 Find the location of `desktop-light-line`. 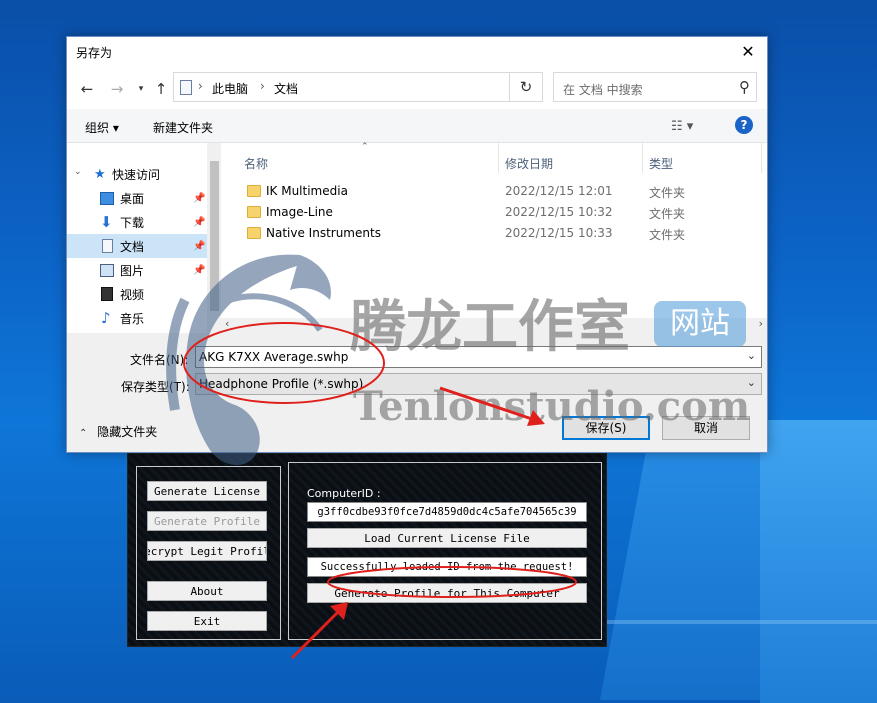

desktop-light-line is located at coordinates (738, 622).